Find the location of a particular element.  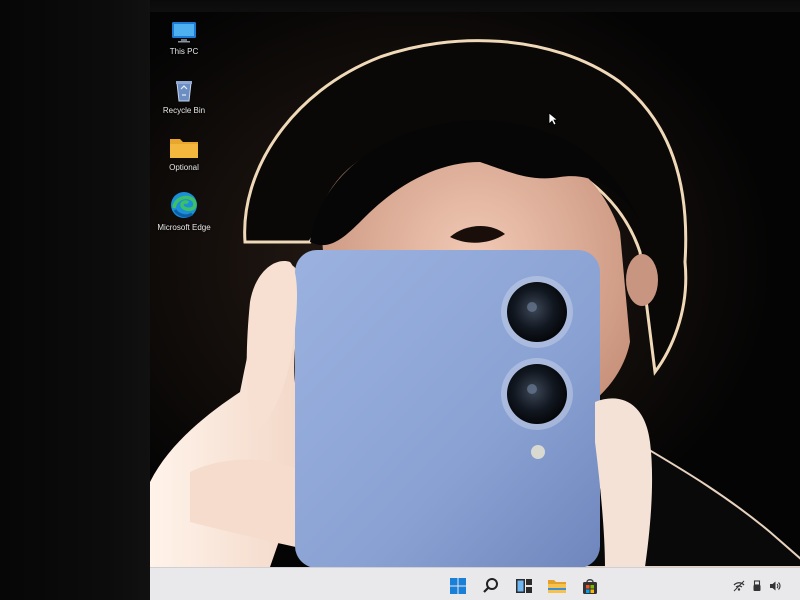

recycle-bin-icon is located at coordinates (184, 91).